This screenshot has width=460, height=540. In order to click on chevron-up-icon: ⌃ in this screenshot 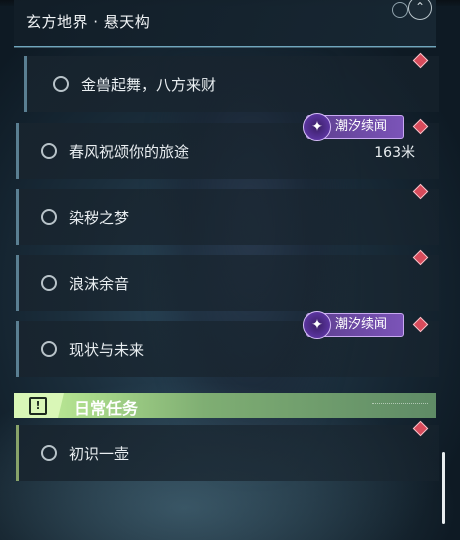, I will do `click(420, 10)`.